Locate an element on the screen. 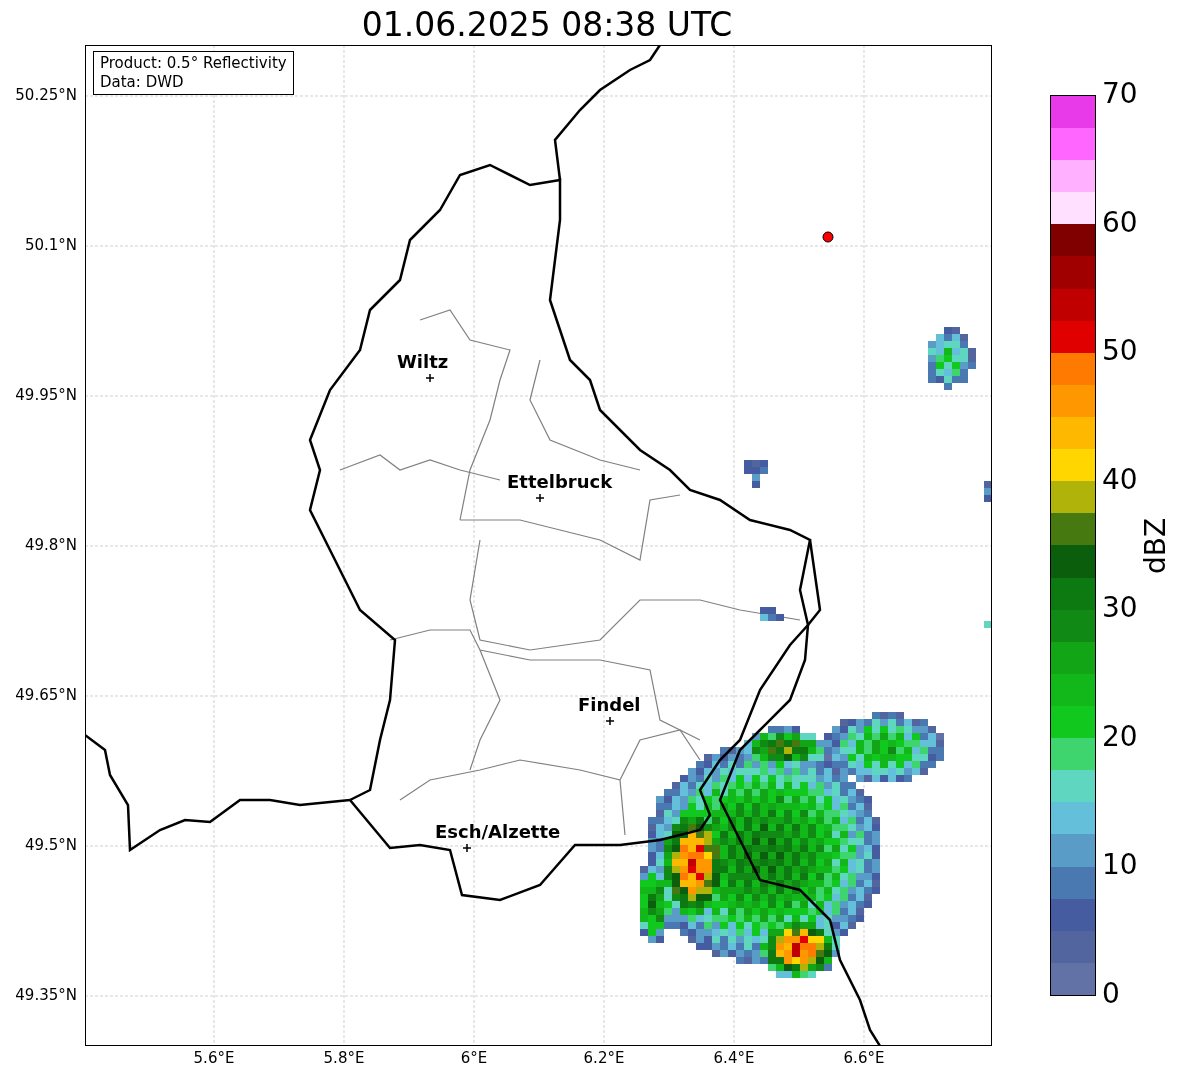  city-label: Esch/Alzette is located at coordinates (498, 832).